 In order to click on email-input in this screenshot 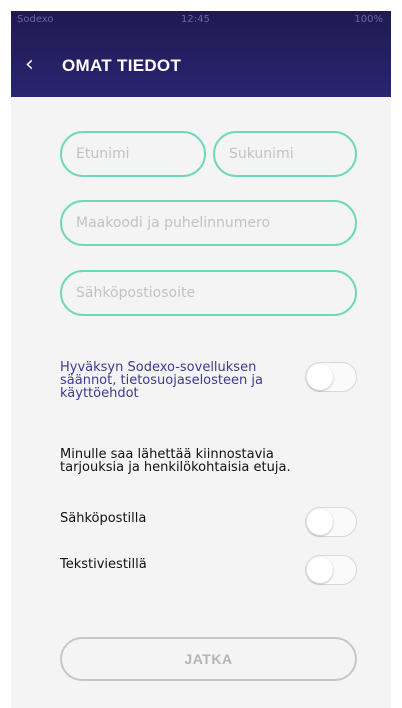, I will do `click(208, 293)`.